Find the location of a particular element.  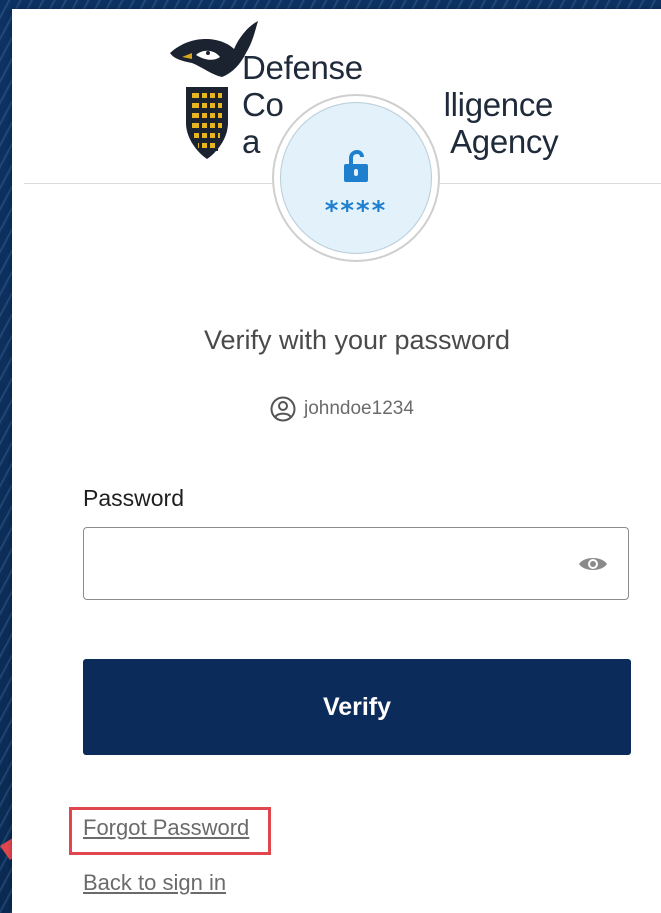

password-field is located at coordinates (356, 563).